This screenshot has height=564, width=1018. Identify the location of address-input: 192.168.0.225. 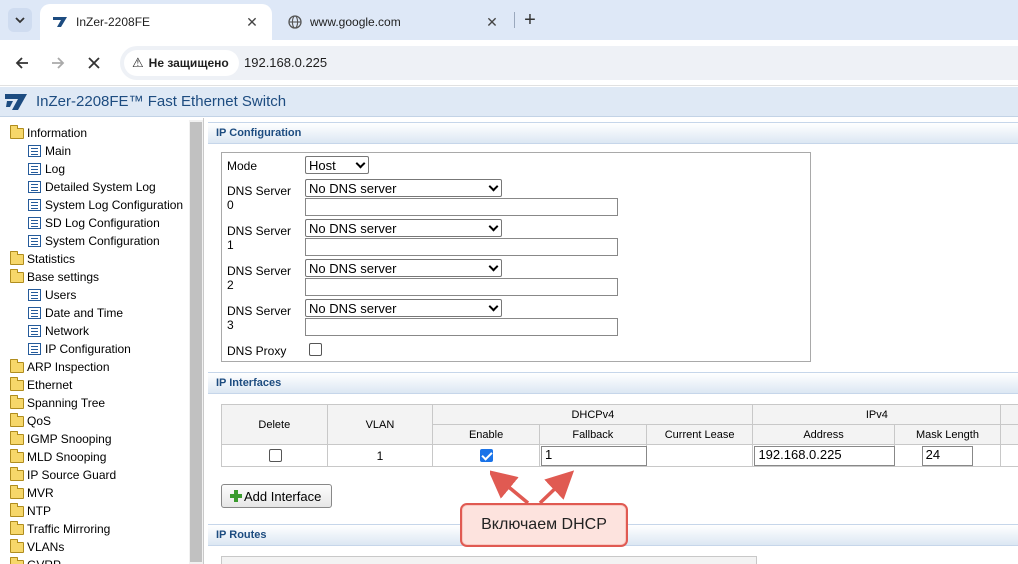
(825, 456).